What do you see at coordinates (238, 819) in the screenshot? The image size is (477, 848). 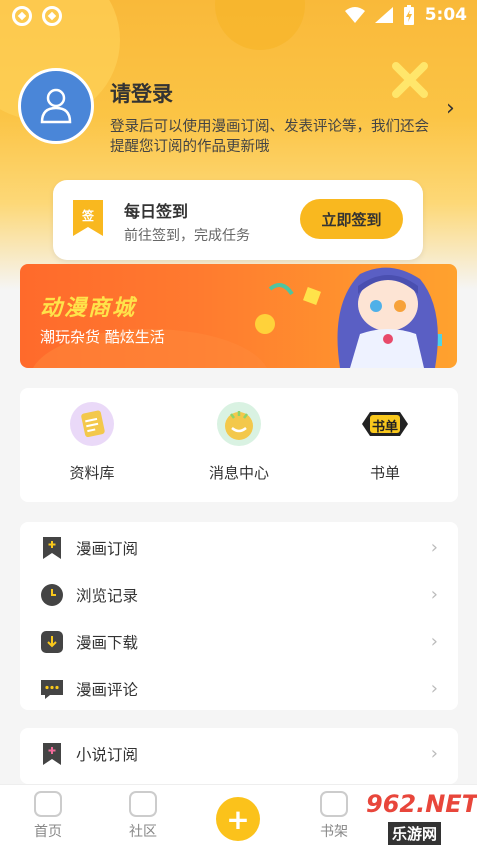 I see `create-plus-button: +` at bounding box center [238, 819].